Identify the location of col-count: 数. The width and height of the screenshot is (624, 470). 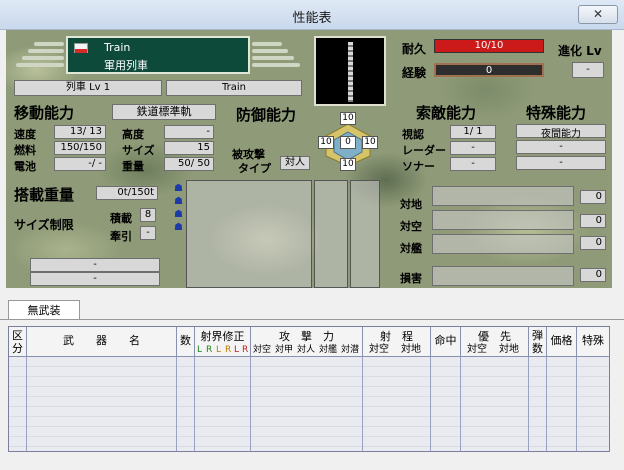
(186, 342).